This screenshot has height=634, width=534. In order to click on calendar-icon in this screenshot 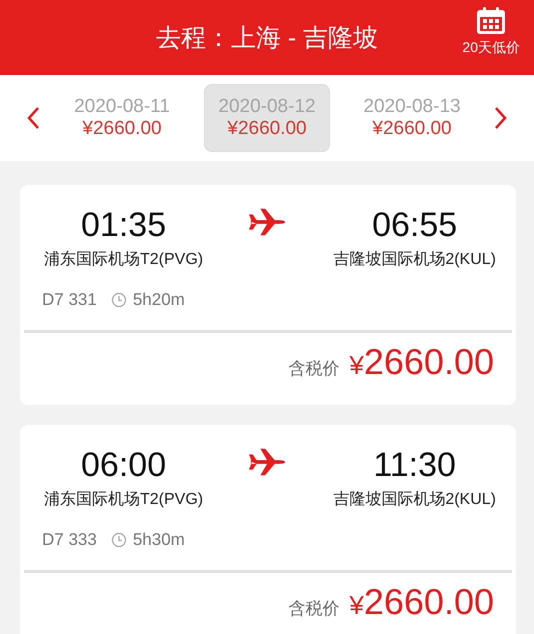, I will do `click(491, 21)`.